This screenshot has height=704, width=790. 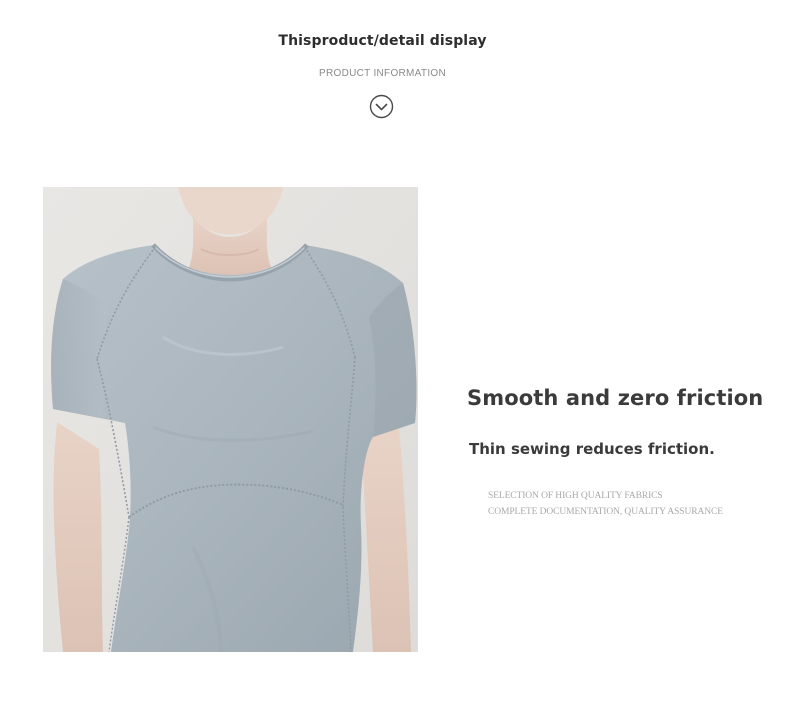 What do you see at coordinates (381, 106) in the screenshot?
I see `chevron-down-circle-icon` at bounding box center [381, 106].